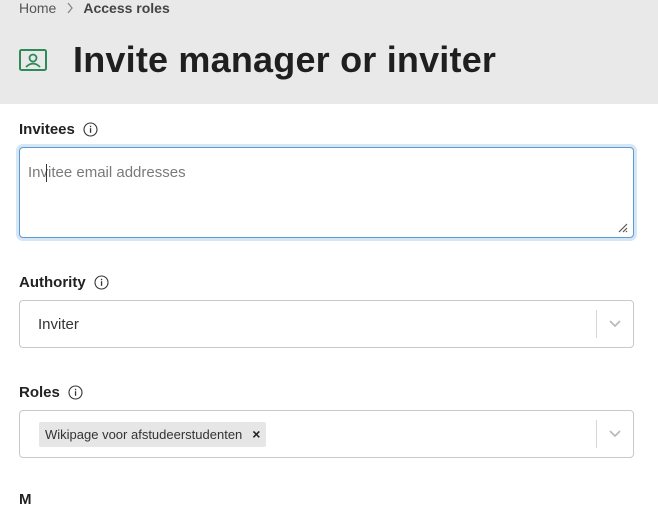 This screenshot has height=511, width=658. I want to click on roles-select: Wikipage voor afstudeerstudenten ×, so click(326, 434).